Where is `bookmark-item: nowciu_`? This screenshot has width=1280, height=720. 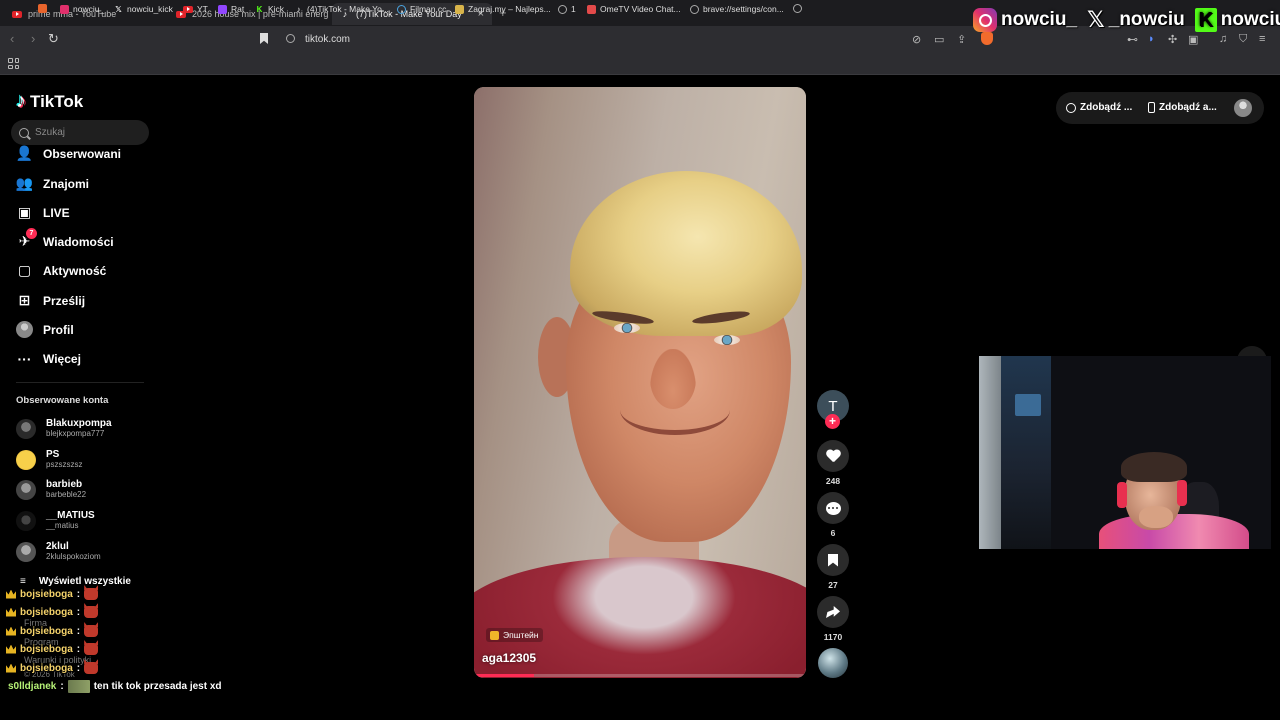
bookmark-item: nowciu_ is located at coordinates (82, 9).